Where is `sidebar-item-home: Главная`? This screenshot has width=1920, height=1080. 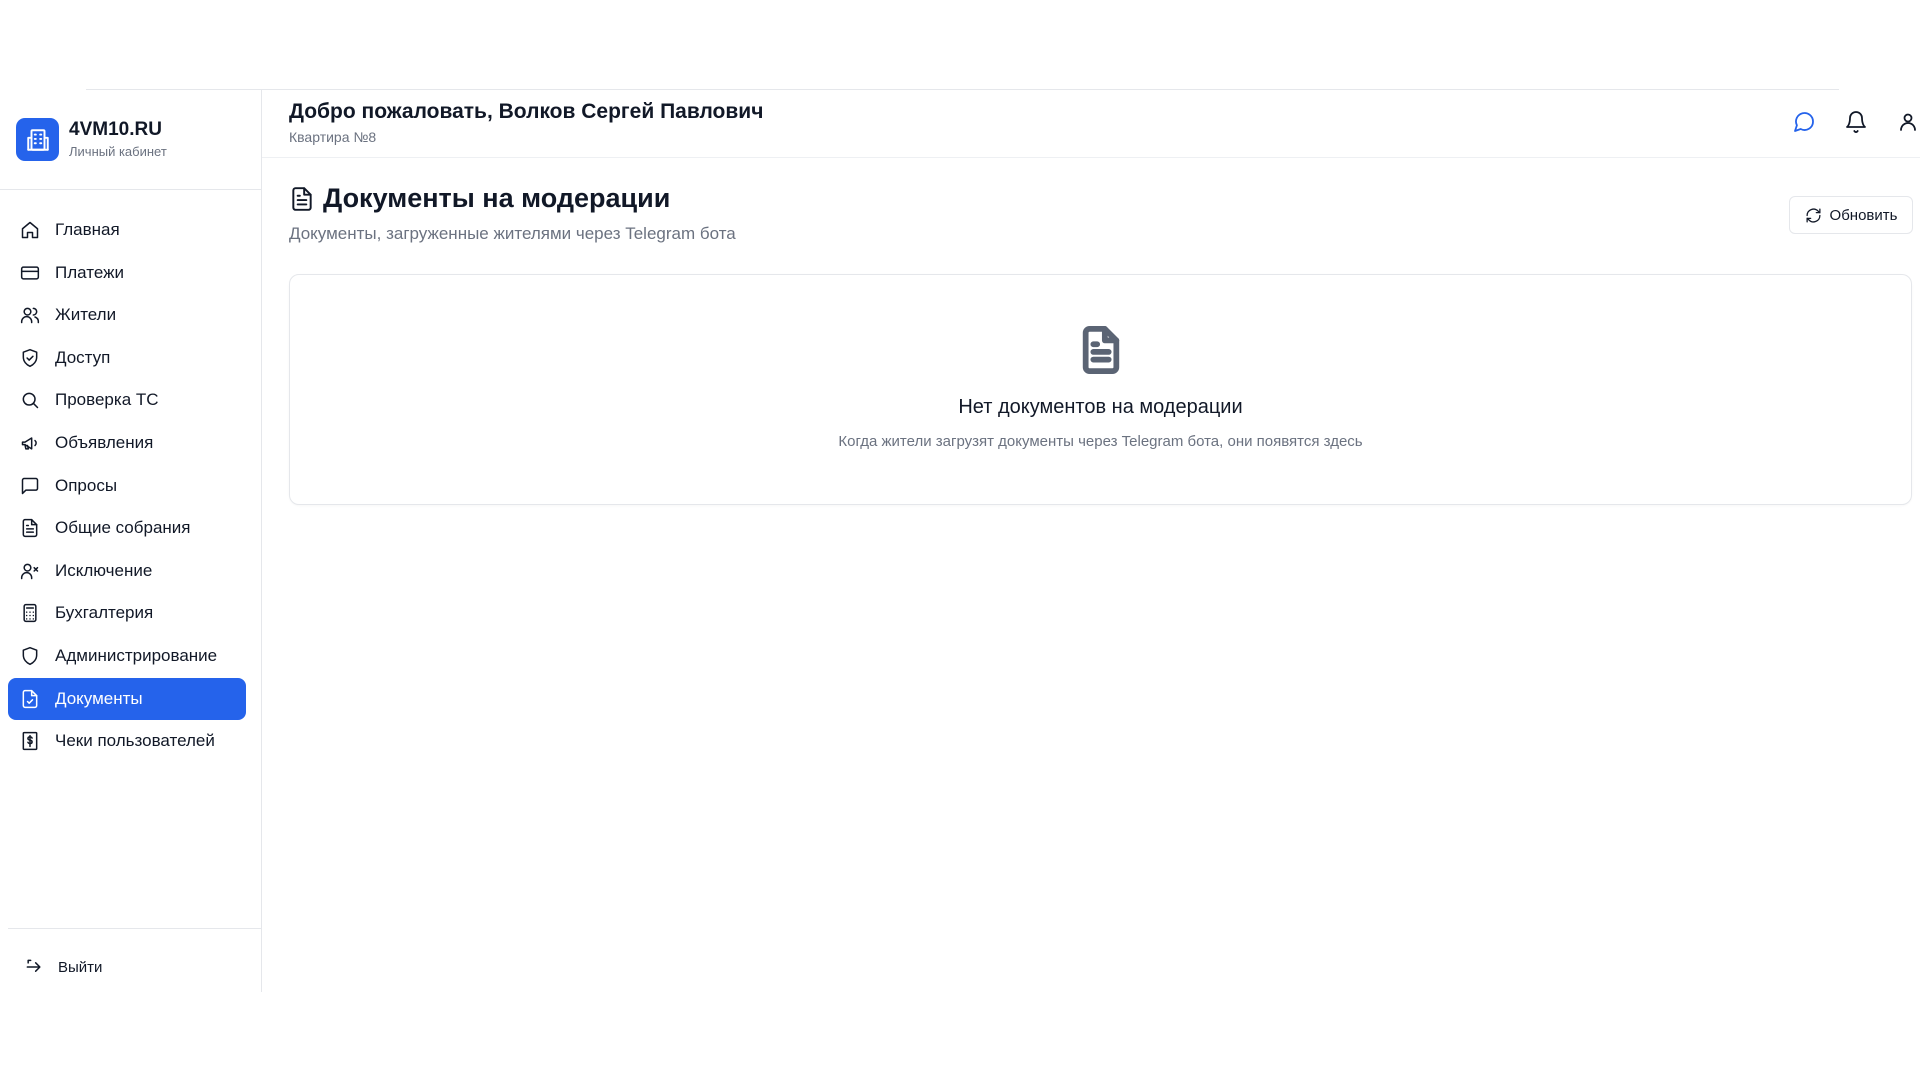 sidebar-item-home: Главная is located at coordinates (127, 230).